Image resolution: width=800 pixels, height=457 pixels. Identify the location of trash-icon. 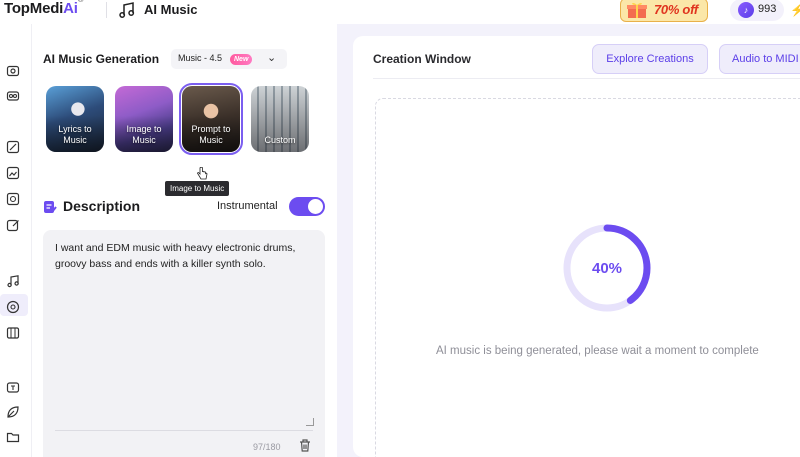
(305, 445).